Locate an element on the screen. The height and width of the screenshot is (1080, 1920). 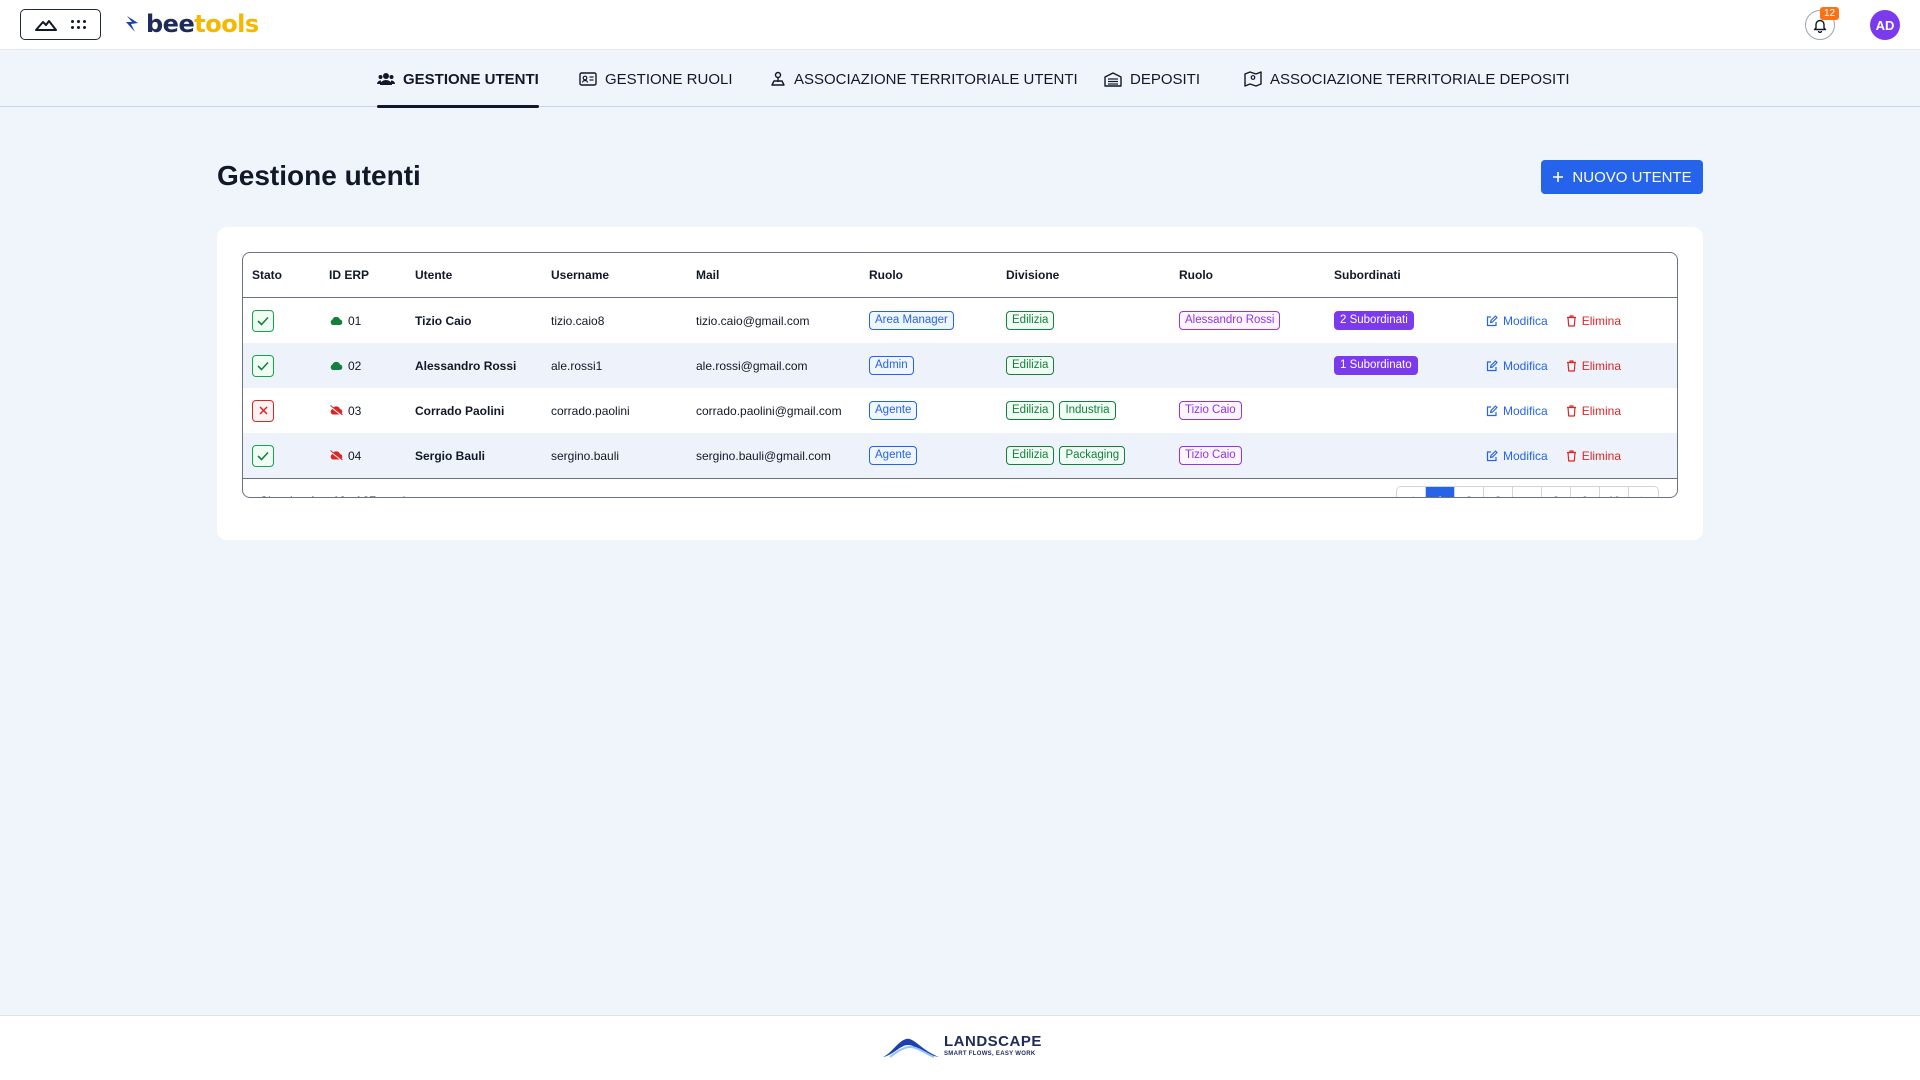
tab-depositi: DEPOSITI is located at coordinates (1152, 79).